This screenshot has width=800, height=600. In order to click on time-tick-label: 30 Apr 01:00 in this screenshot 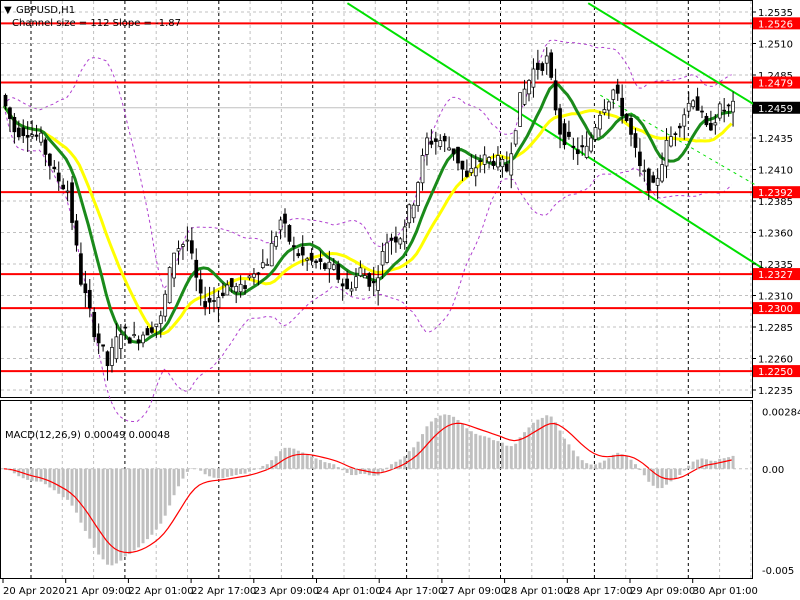, I will do `click(725, 591)`.